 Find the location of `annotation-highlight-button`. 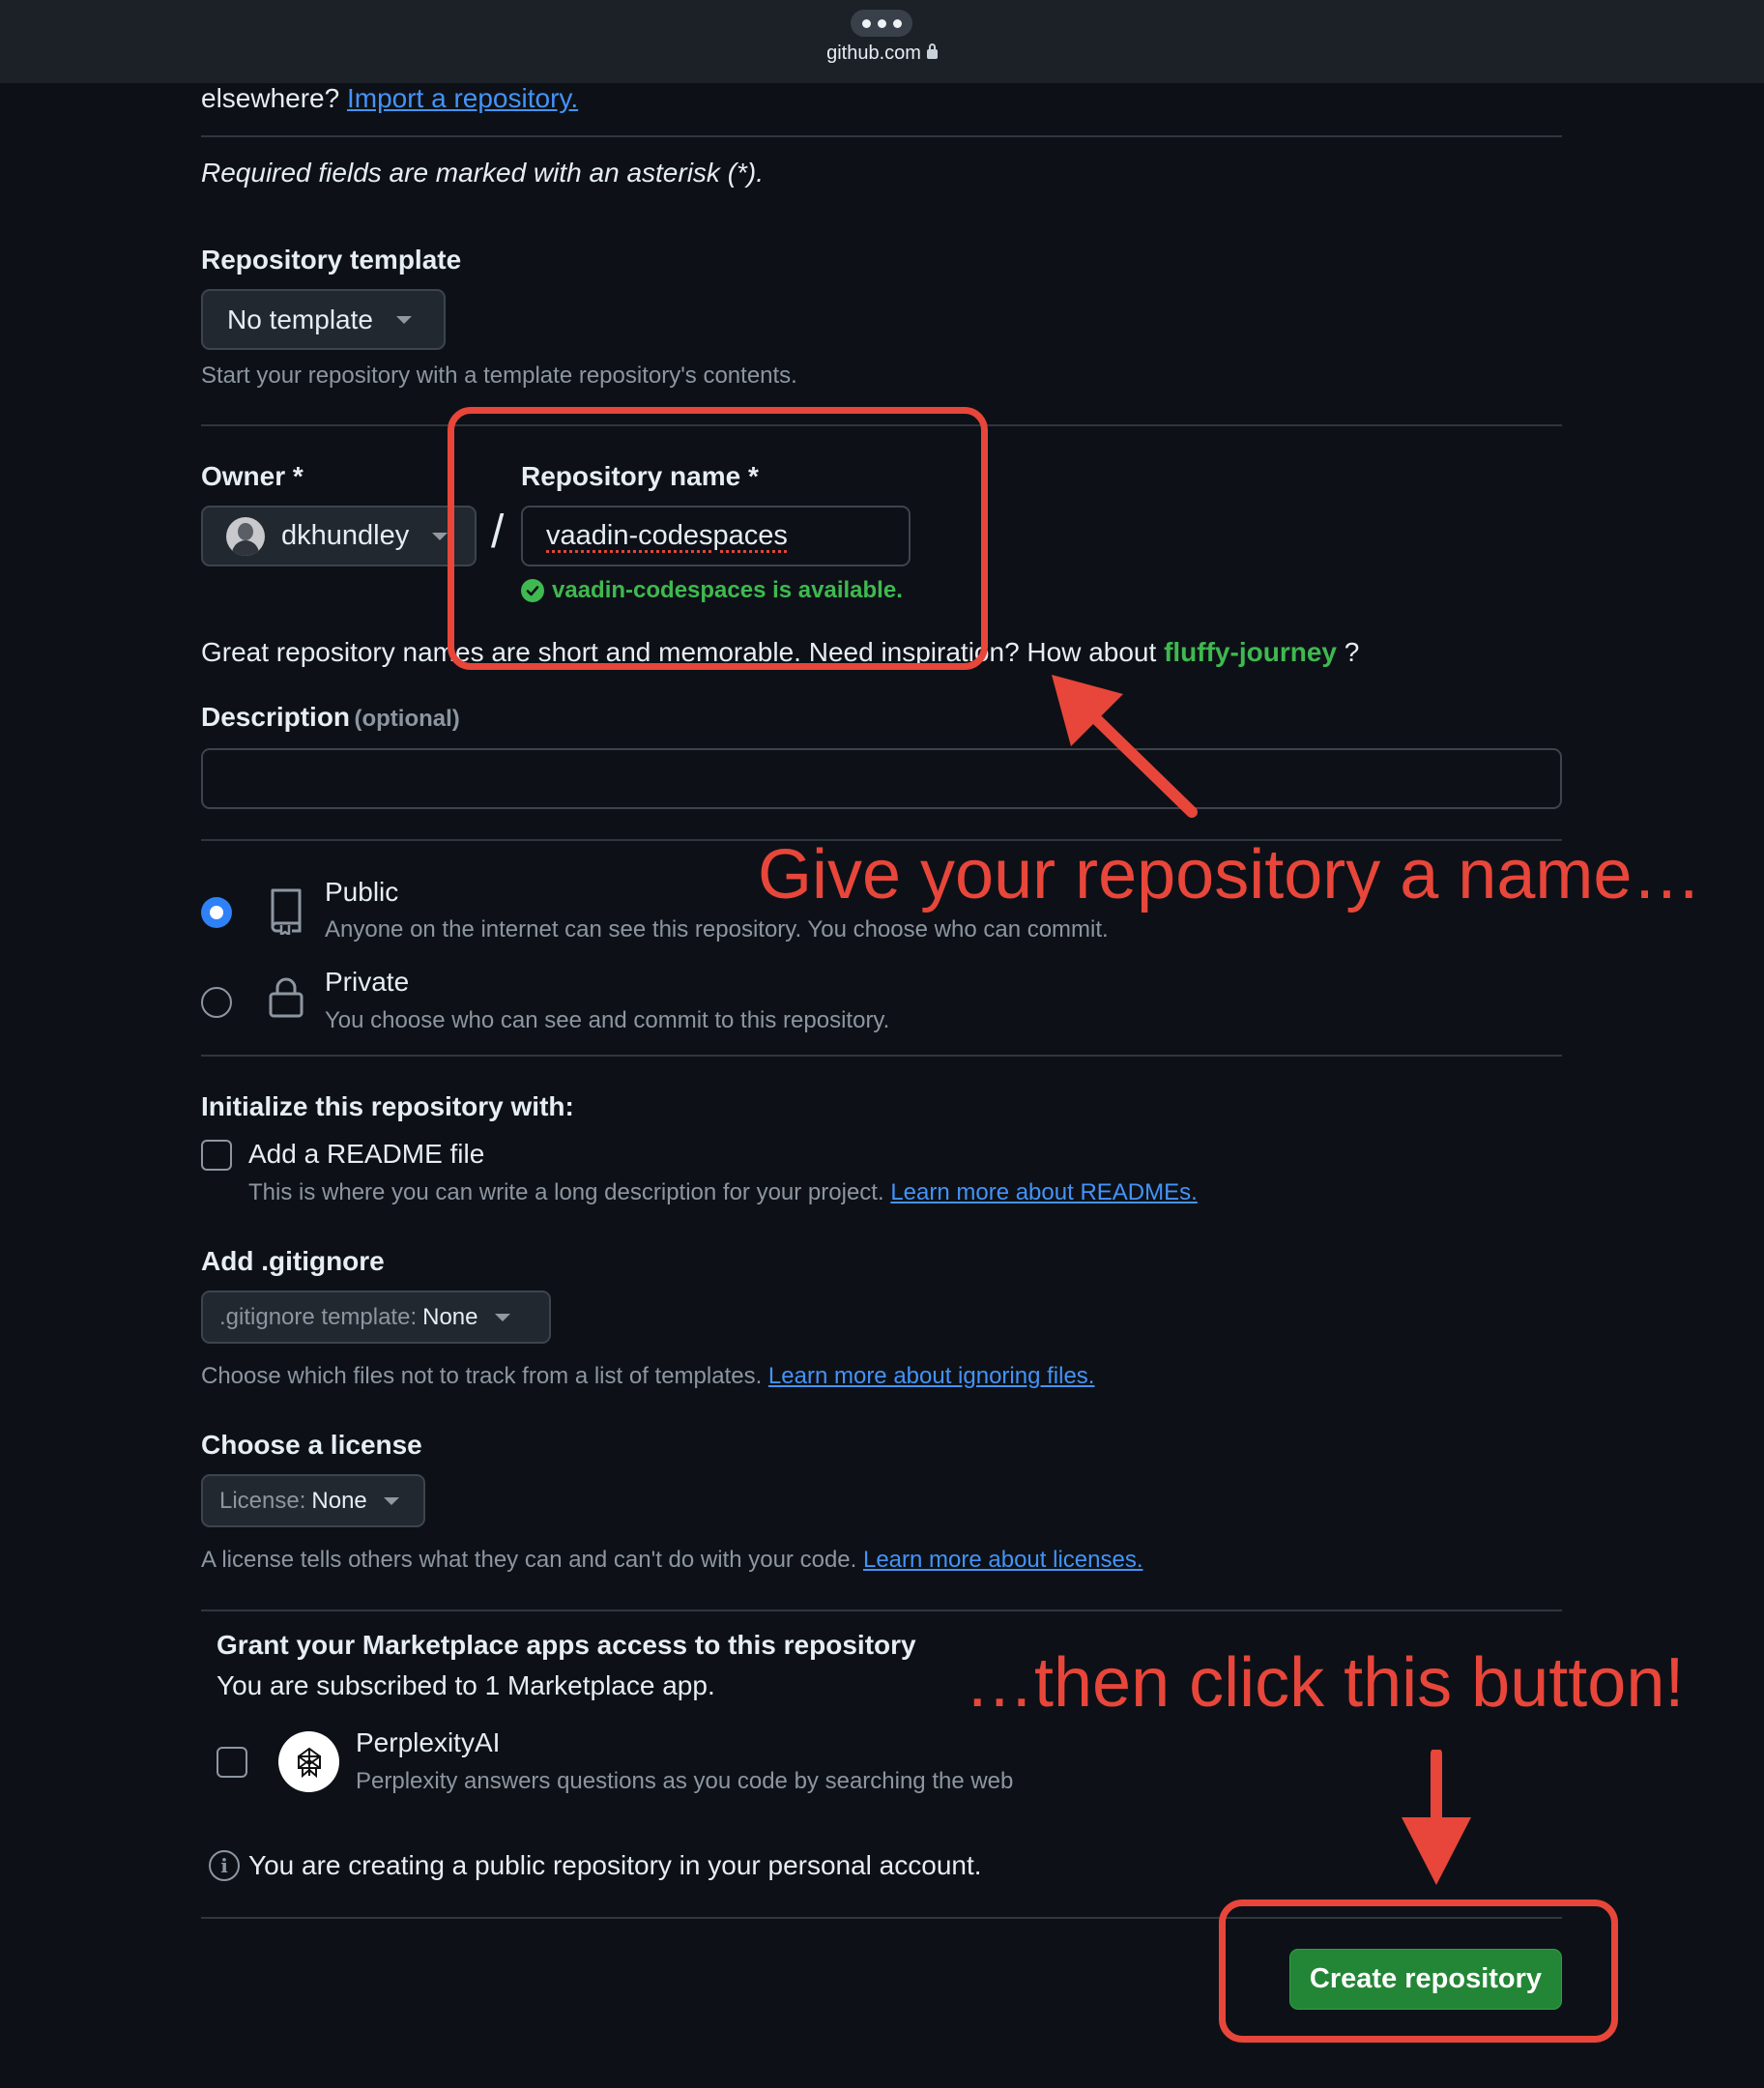

annotation-highlight-button is located at coordinates (1418, 1972).